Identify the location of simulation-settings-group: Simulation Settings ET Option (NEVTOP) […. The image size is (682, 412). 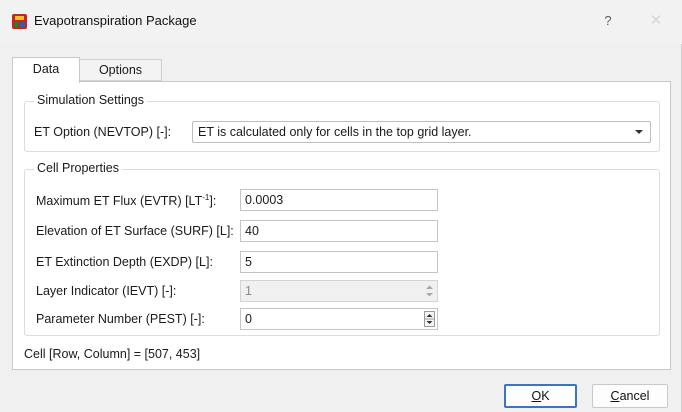
(342, 122).